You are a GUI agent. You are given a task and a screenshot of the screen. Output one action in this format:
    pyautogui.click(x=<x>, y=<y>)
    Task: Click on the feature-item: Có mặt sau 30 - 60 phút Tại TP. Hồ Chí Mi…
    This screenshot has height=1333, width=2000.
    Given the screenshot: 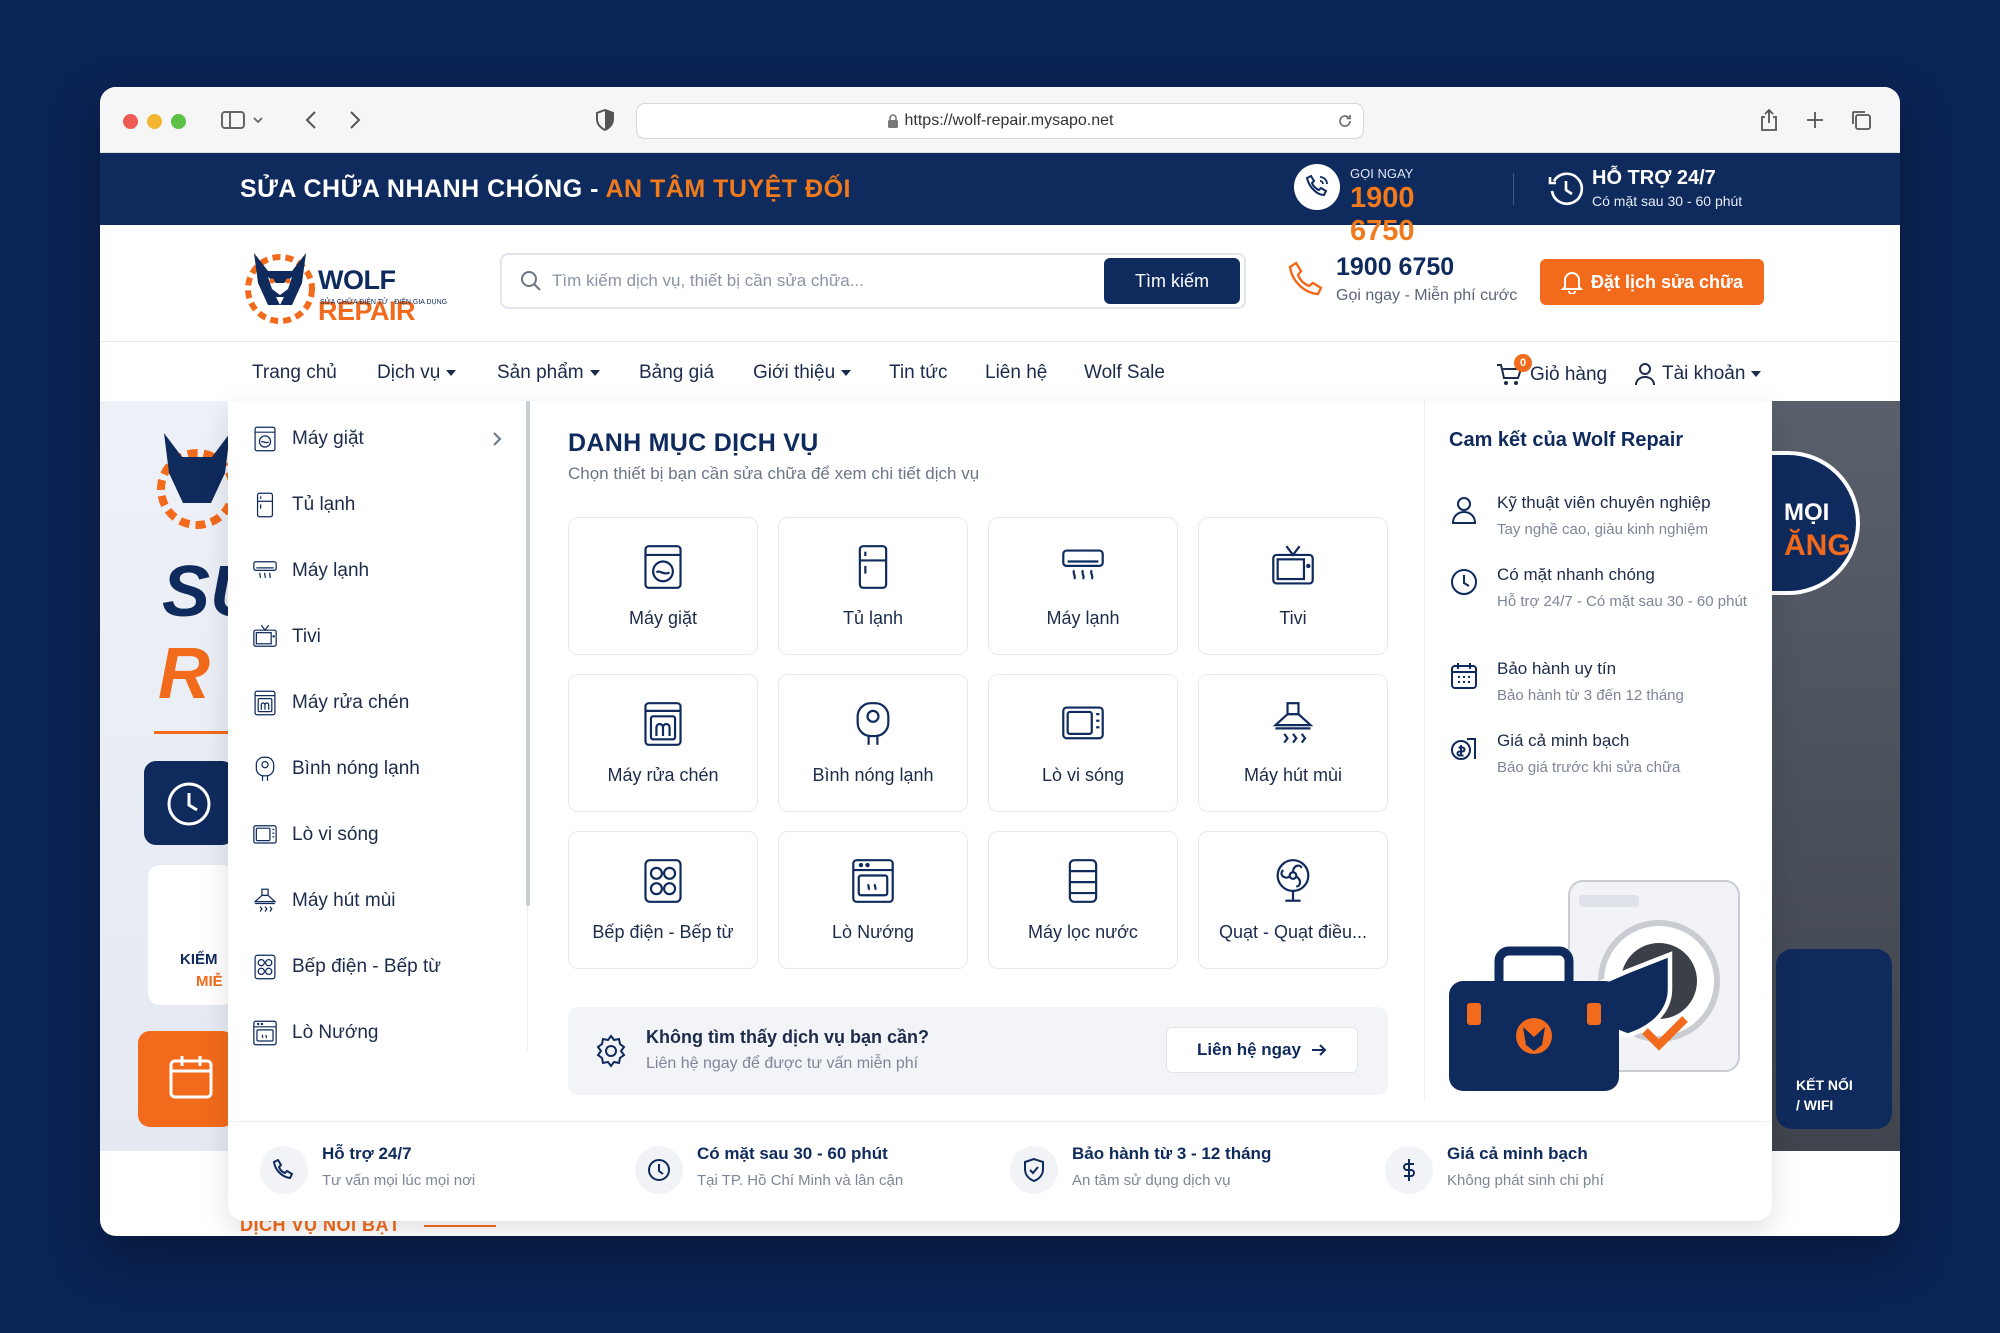 What is the action you would take?
    pyautogui.click(x=805, y=1174)
    